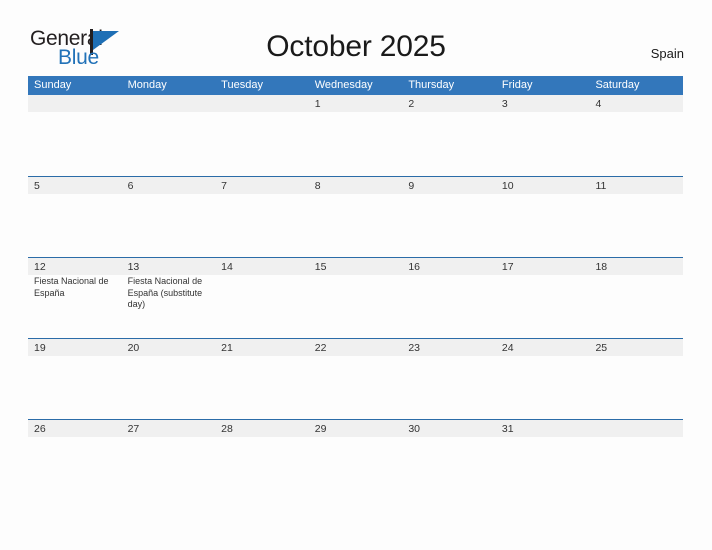  What do you see at coordinates (543, 217) in the screenshot?
I see `day-cell: 10` at bounding box center [543, 217].